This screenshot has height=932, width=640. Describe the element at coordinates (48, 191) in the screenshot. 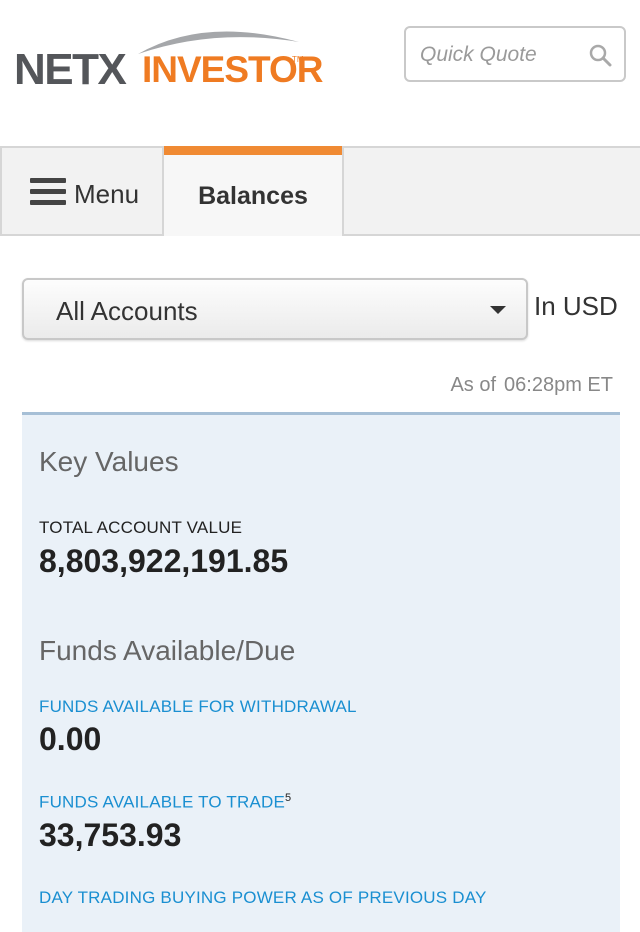

I see `hamburger-menu-icon` at that location.